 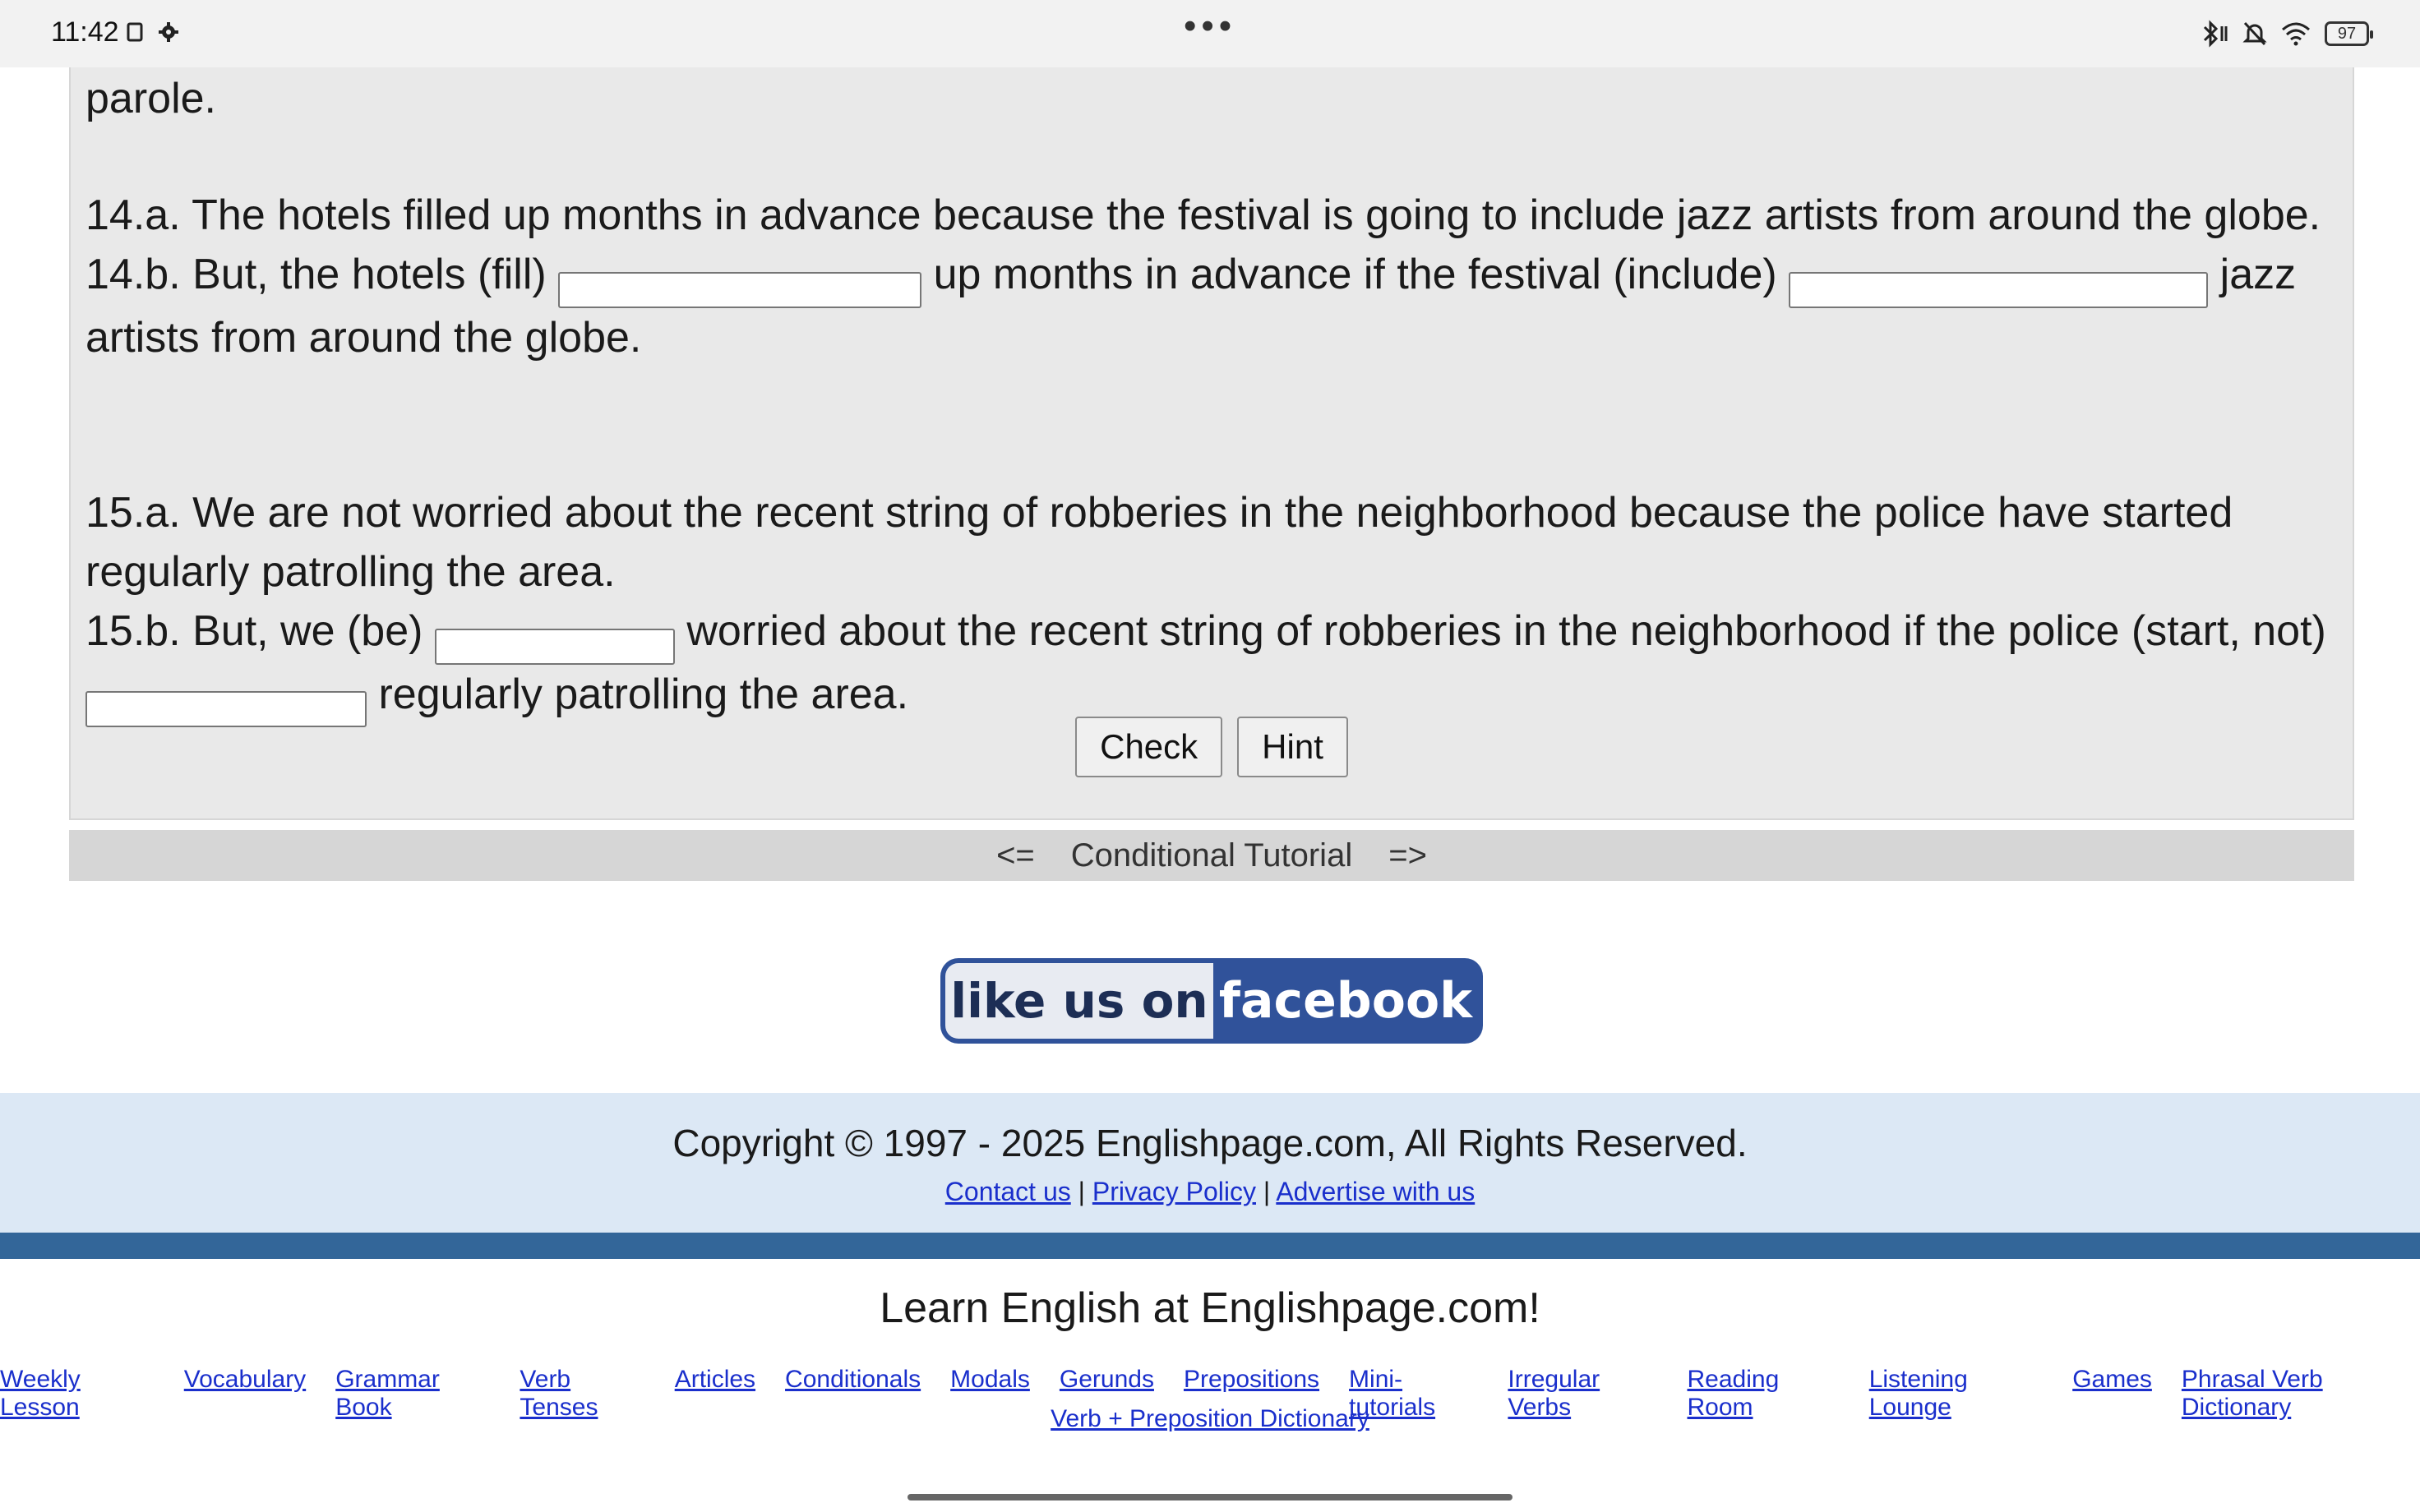 I want to click on q15b-text-3: regularly patrolling the area., so click(x=643, y=694).